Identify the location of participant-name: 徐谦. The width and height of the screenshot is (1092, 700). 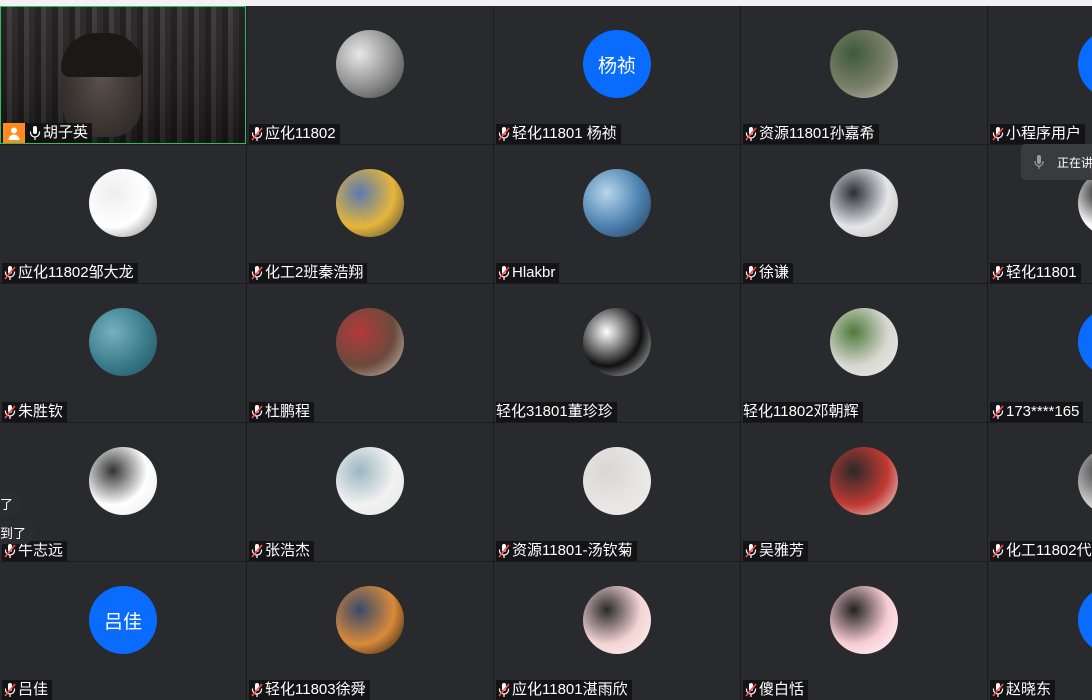
(774, 272).